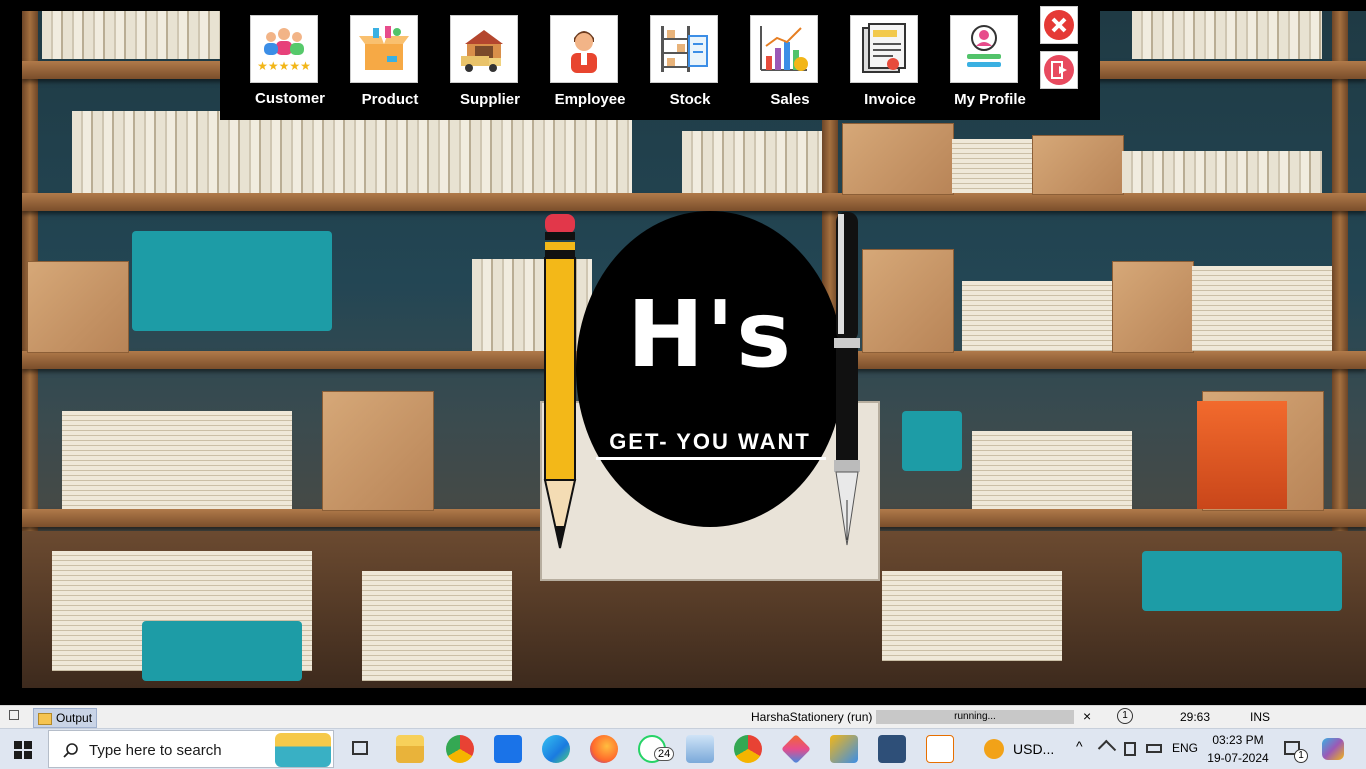  What do you see at coordinates (1238, 740) in the screenshot?
I see `clock-time: 03:23 PM` at bounding box center [1238, 740].